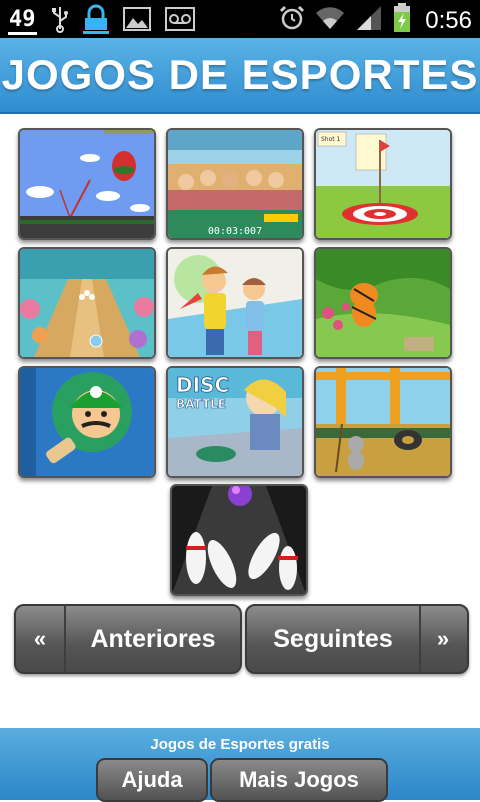 The width and height of the screenshot is (480, 802). I want to click on double-chevron-left-icon: «, so click(40, 638).